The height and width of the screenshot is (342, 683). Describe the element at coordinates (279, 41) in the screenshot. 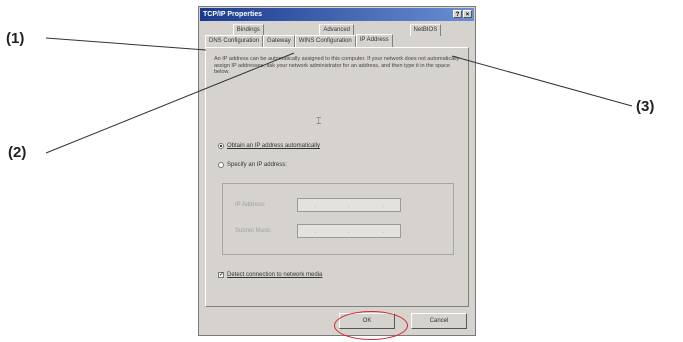

I see `tab-gateway: Gateway` at that location.